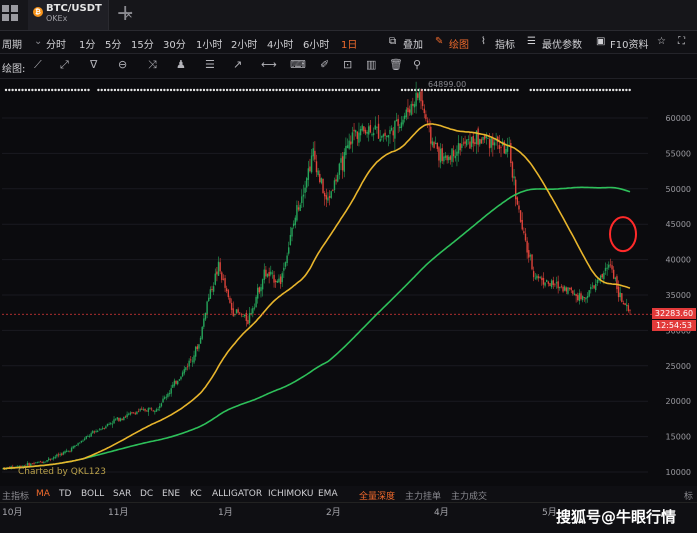  Describe the element at coordinates (392, 41) in the screenshot. I see `overlay-icon: ⧉` at that location.